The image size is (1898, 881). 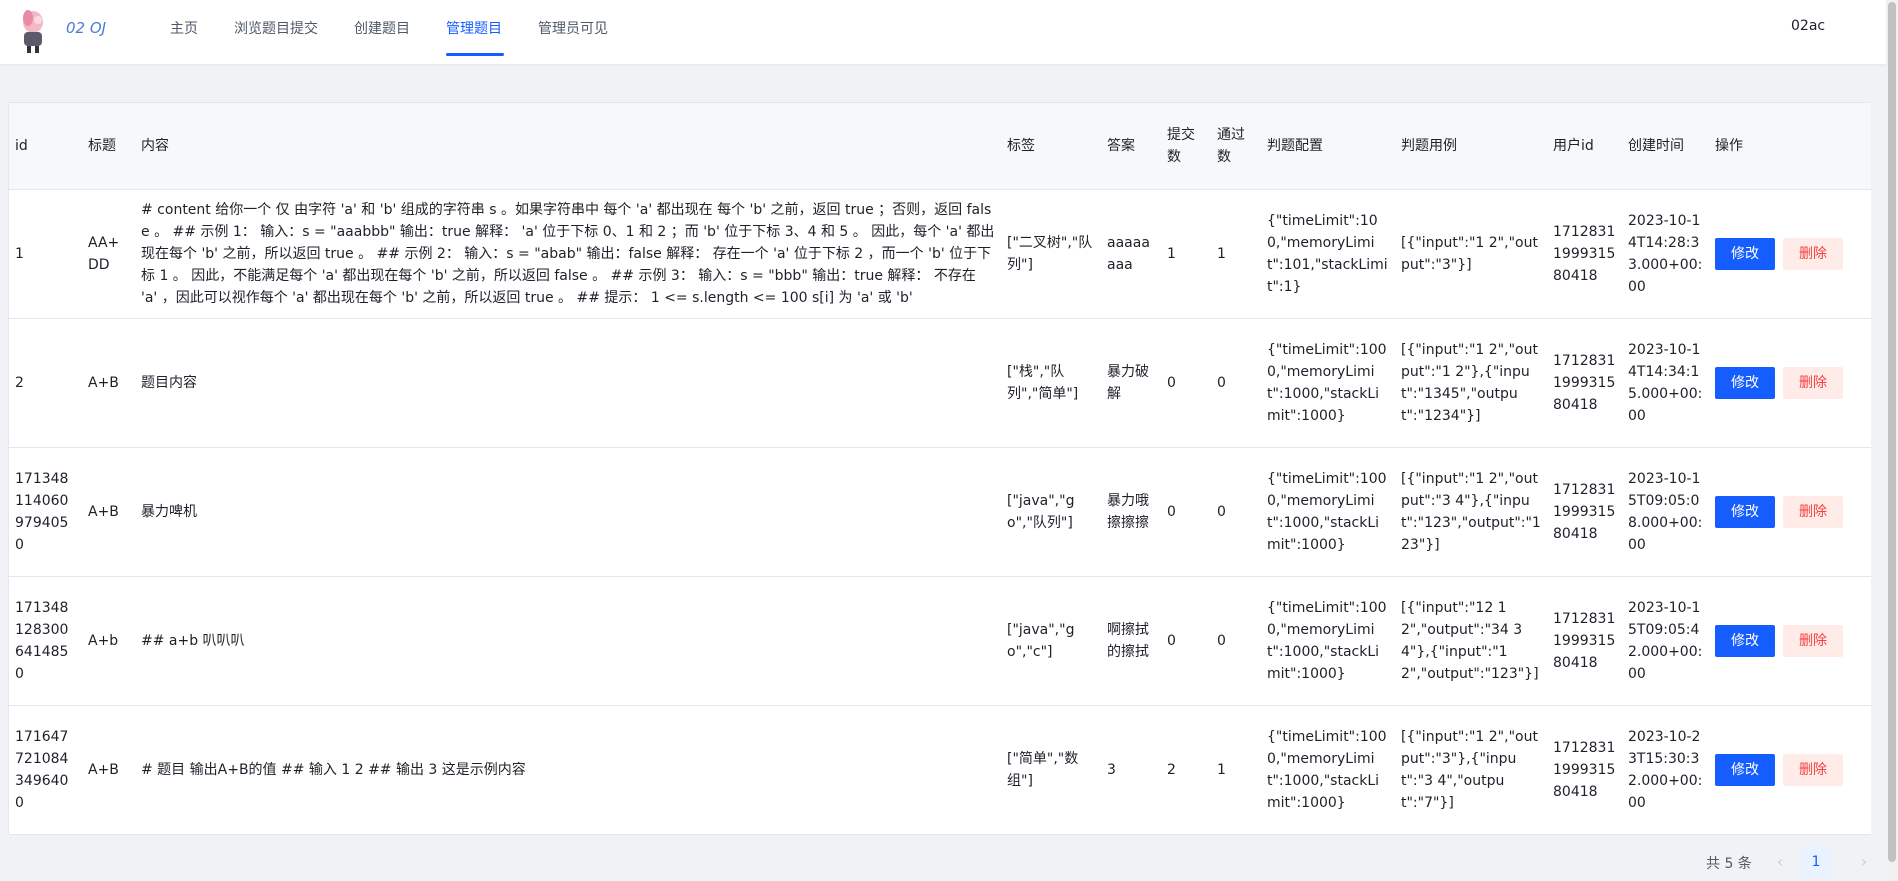 I want to click on nav-browse-submissions: 浏览题目提交, so click(x=276, y=28).